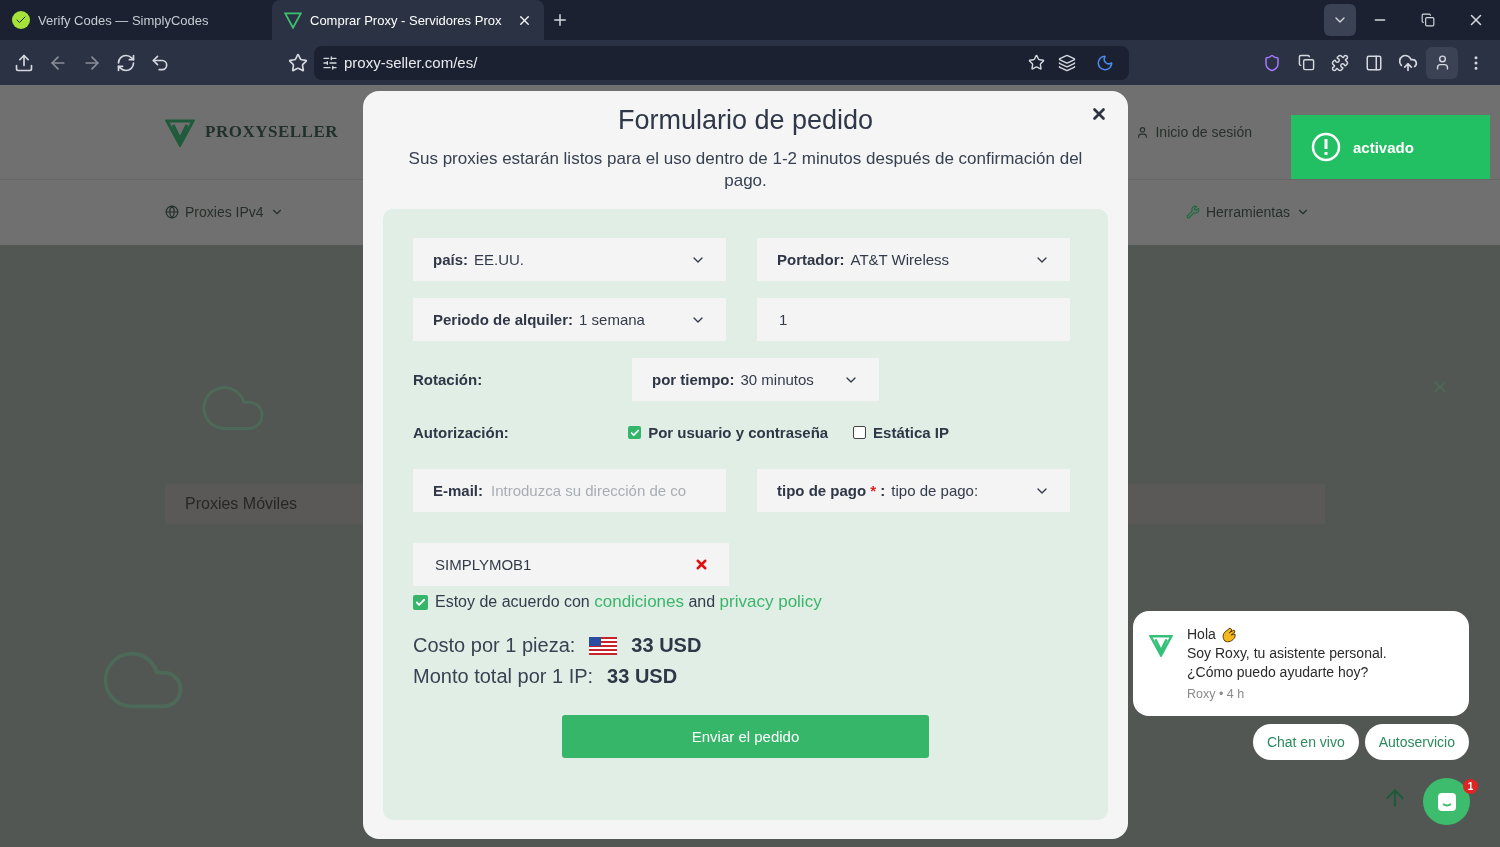 Image resolution: width=1500 pixels, height=847 pixels. I want to click on field-label: Portador:, so click(811, 259).